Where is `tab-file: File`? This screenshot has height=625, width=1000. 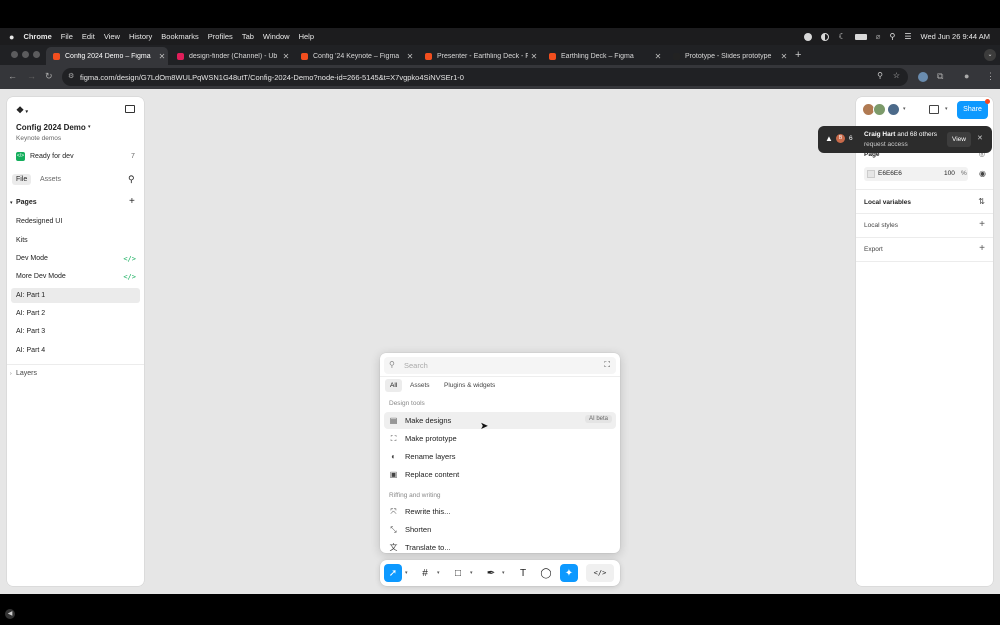 tab-file: File is located at coordinates (22, 179).